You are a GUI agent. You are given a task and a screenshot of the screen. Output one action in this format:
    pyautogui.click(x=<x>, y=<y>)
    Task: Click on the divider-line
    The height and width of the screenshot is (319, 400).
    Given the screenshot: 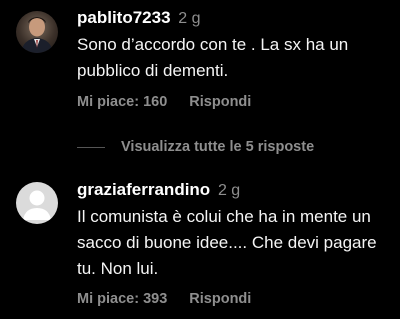 What is the action you would take?
    pyautogui.click(x=91, y=147)
    